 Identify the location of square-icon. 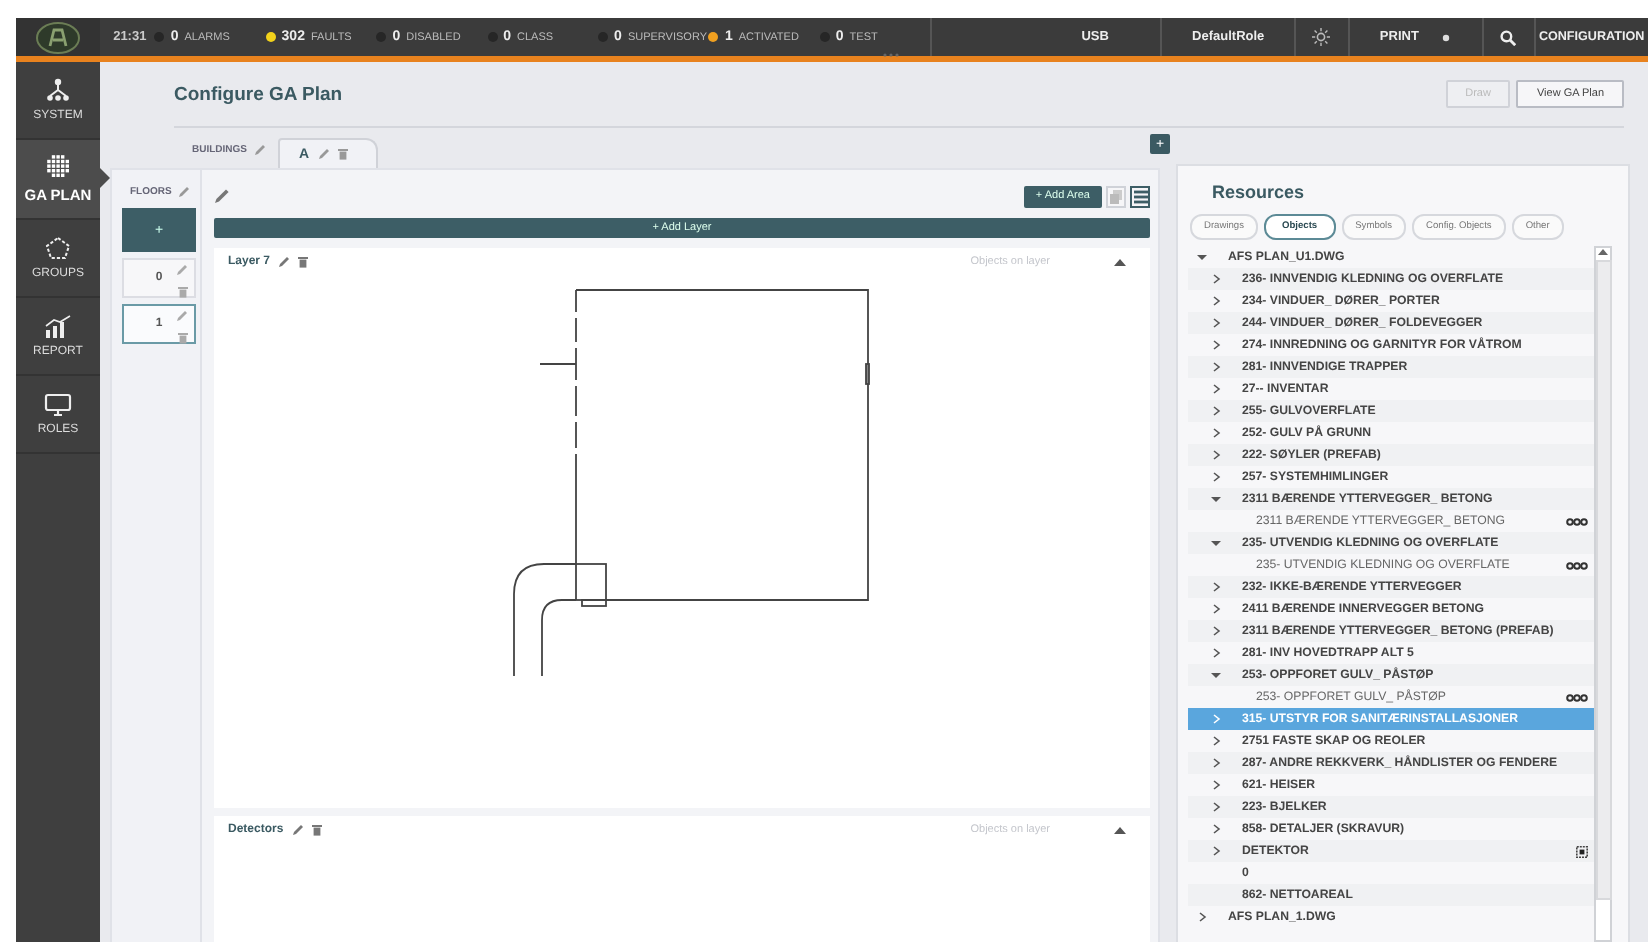
(1582, 851).